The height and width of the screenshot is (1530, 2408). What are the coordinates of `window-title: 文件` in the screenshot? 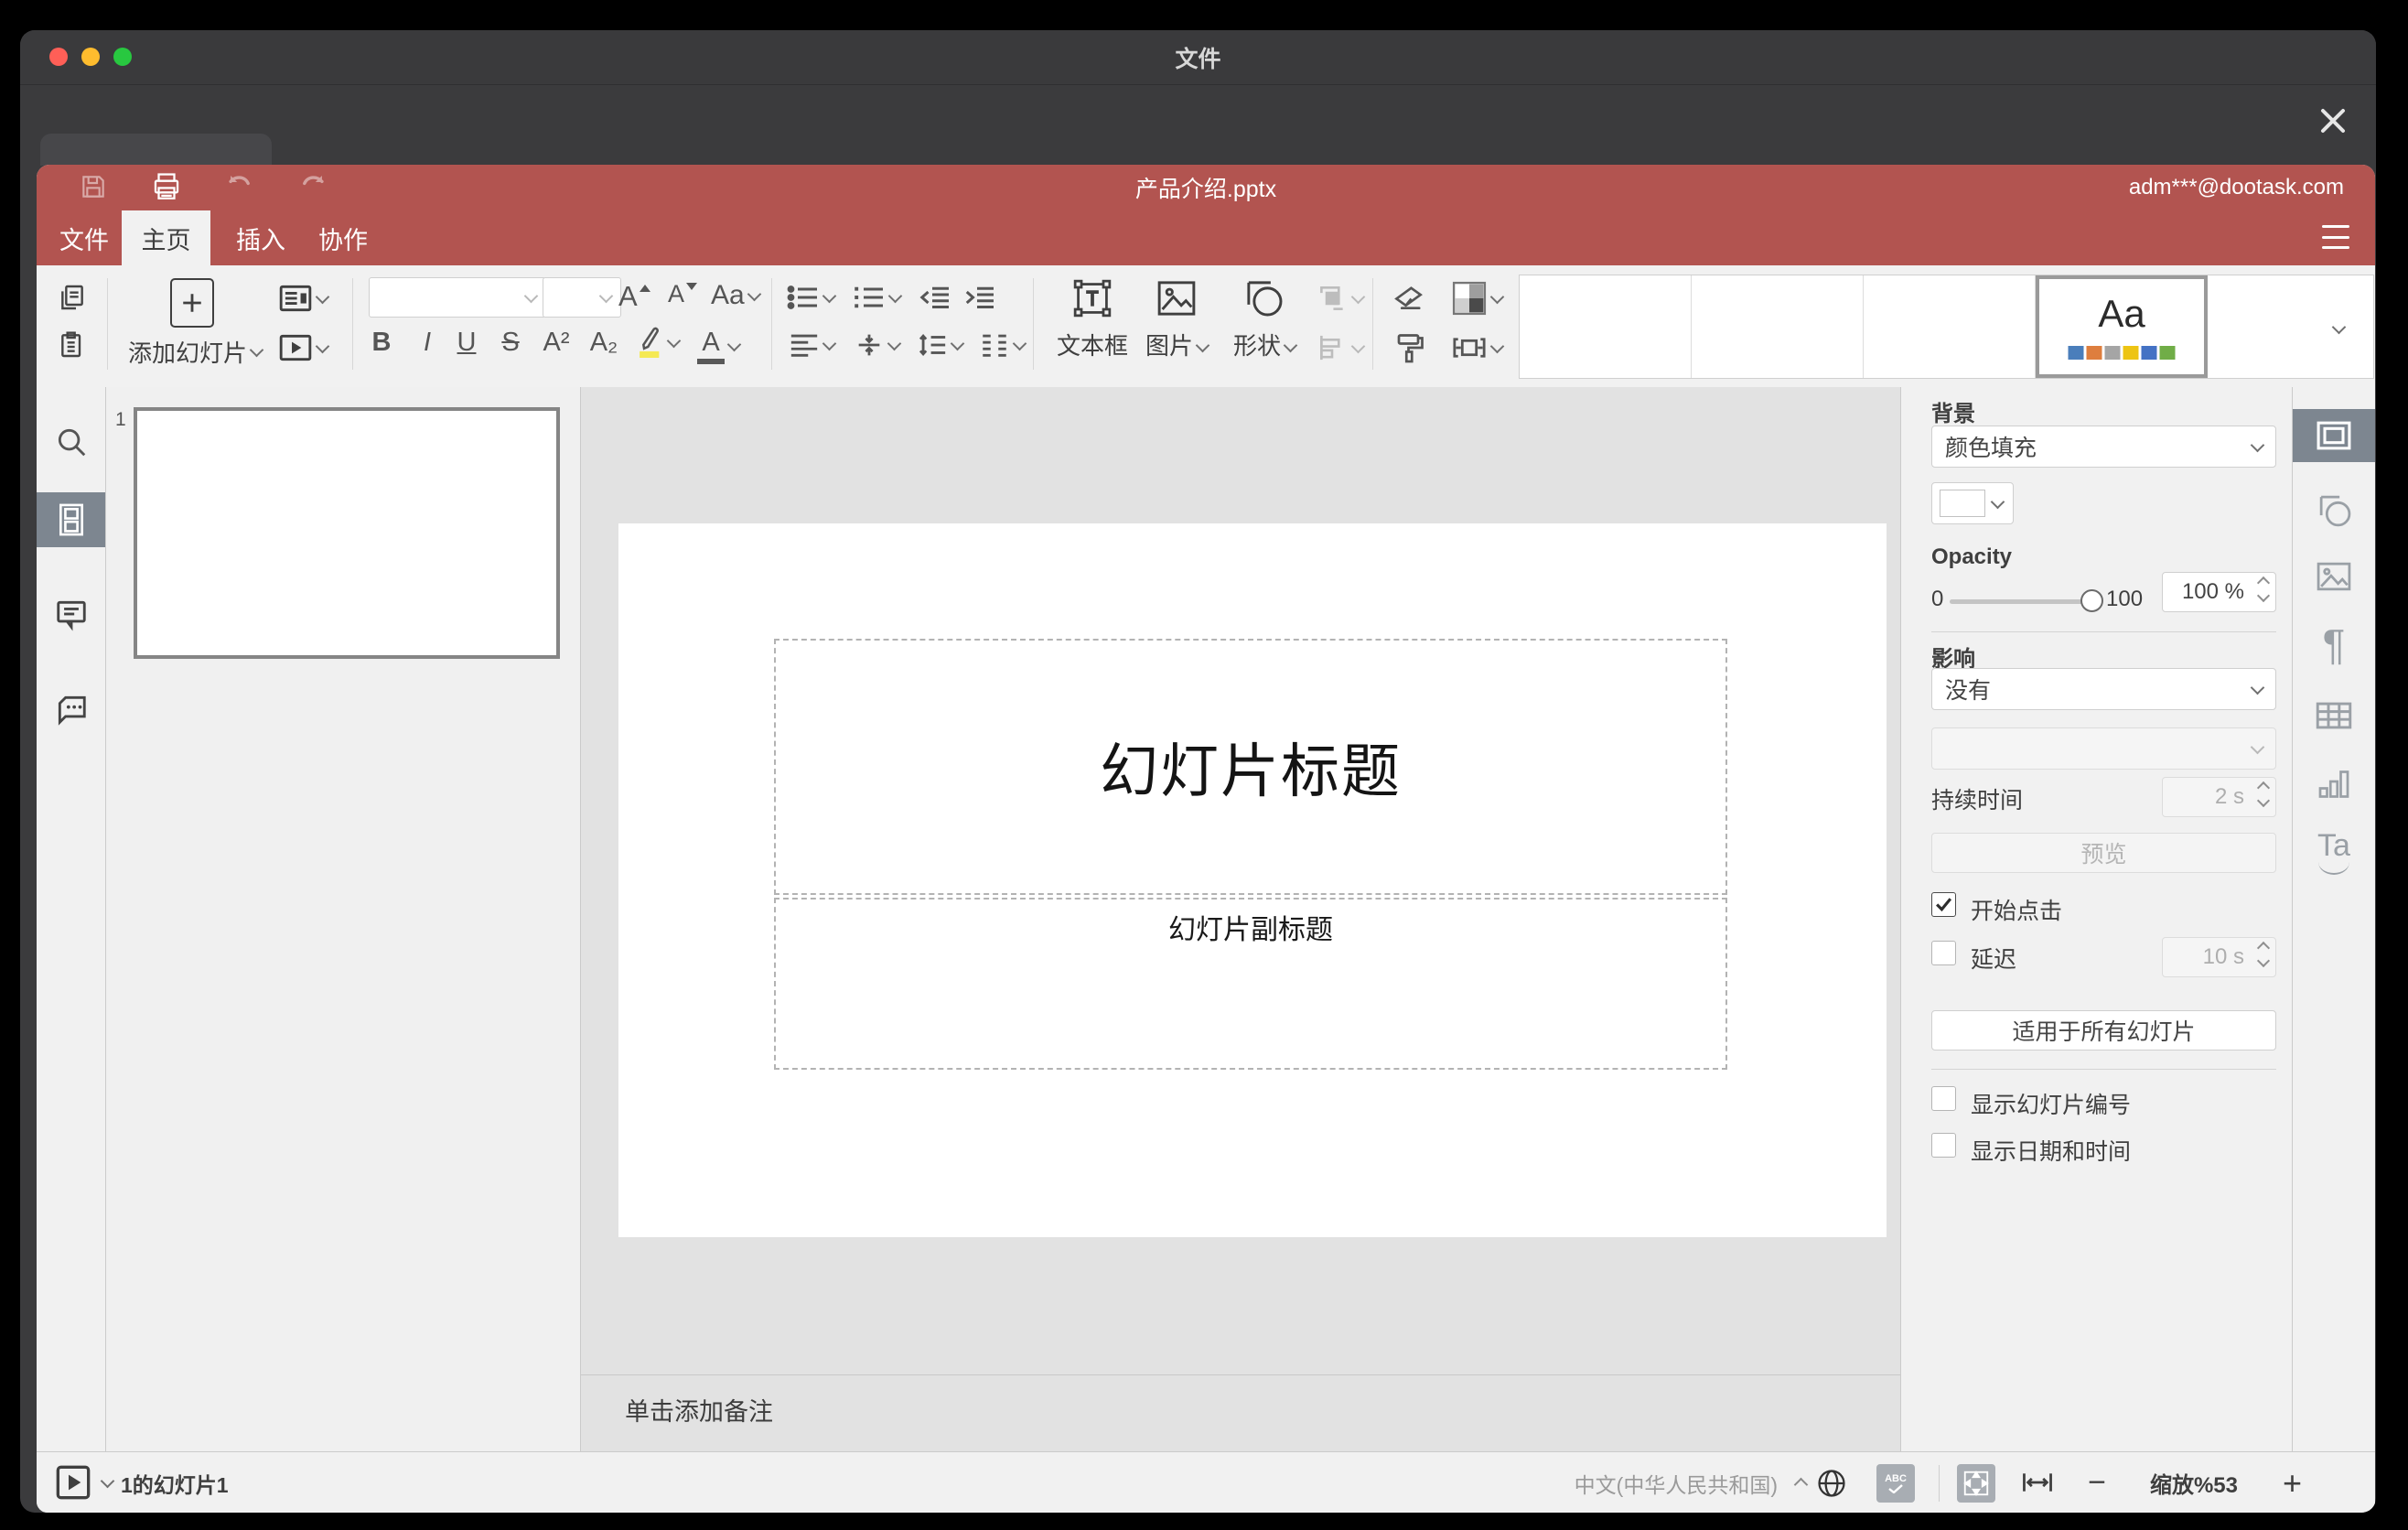 It's located at (1198, 59).